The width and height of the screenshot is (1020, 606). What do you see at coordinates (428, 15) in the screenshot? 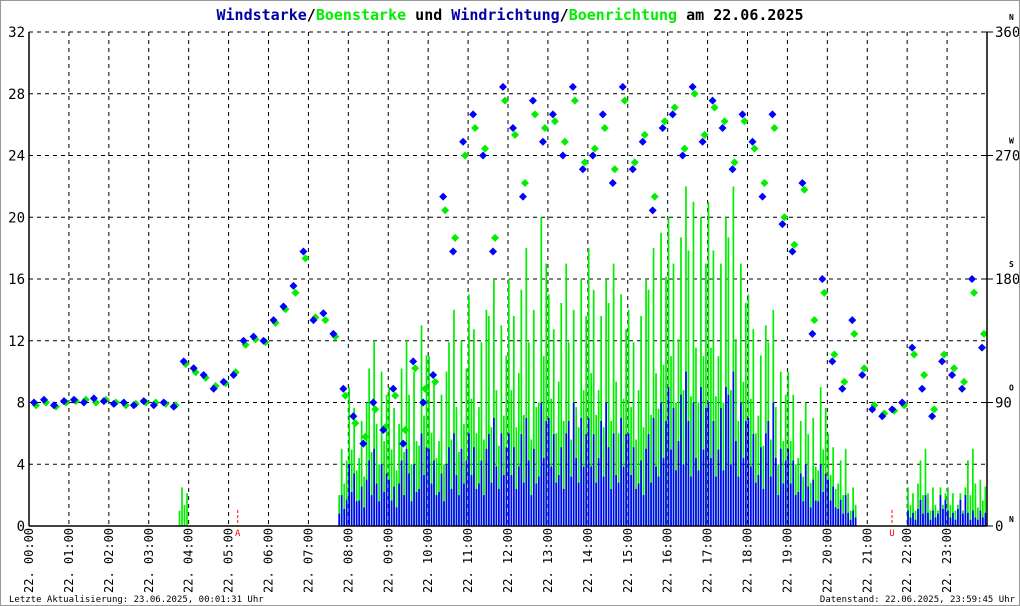
I see `title-part: und` at bounding box center [428, 15].